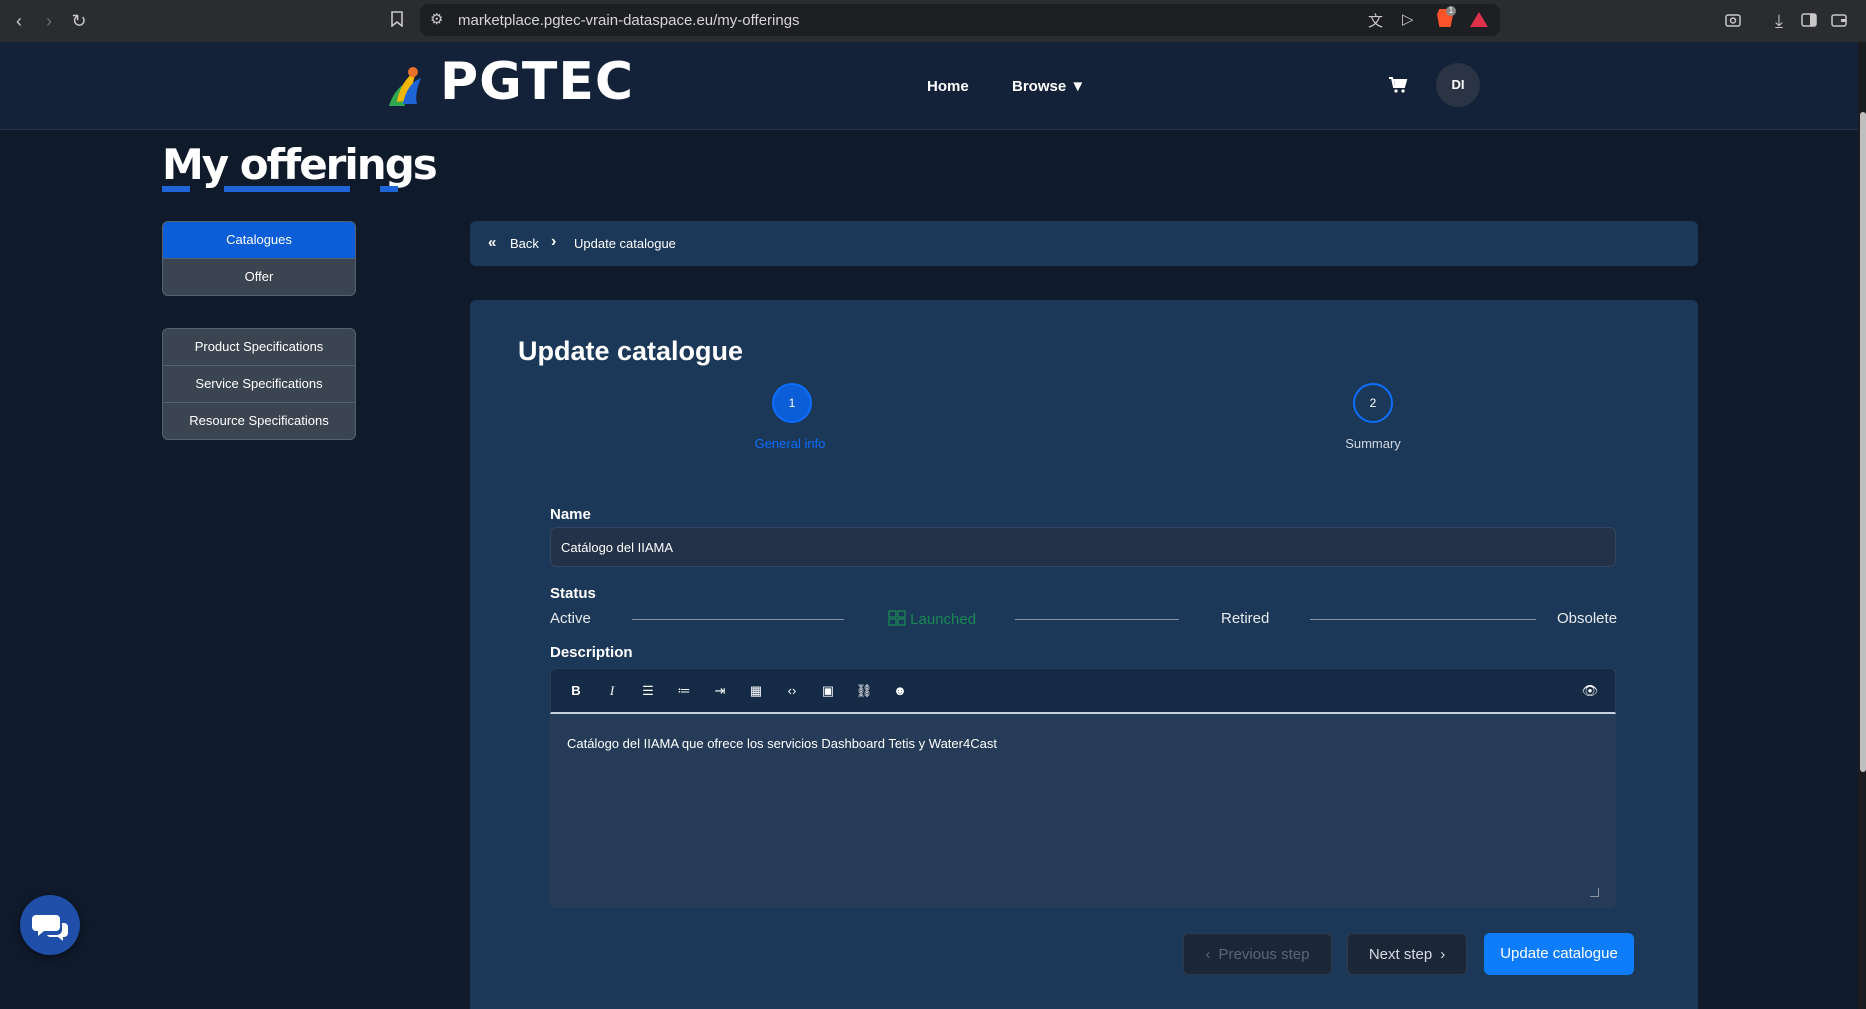 The width and height of the screenshot is (1866, 1009). I want to click on resize-handle, so click(1594, 892).